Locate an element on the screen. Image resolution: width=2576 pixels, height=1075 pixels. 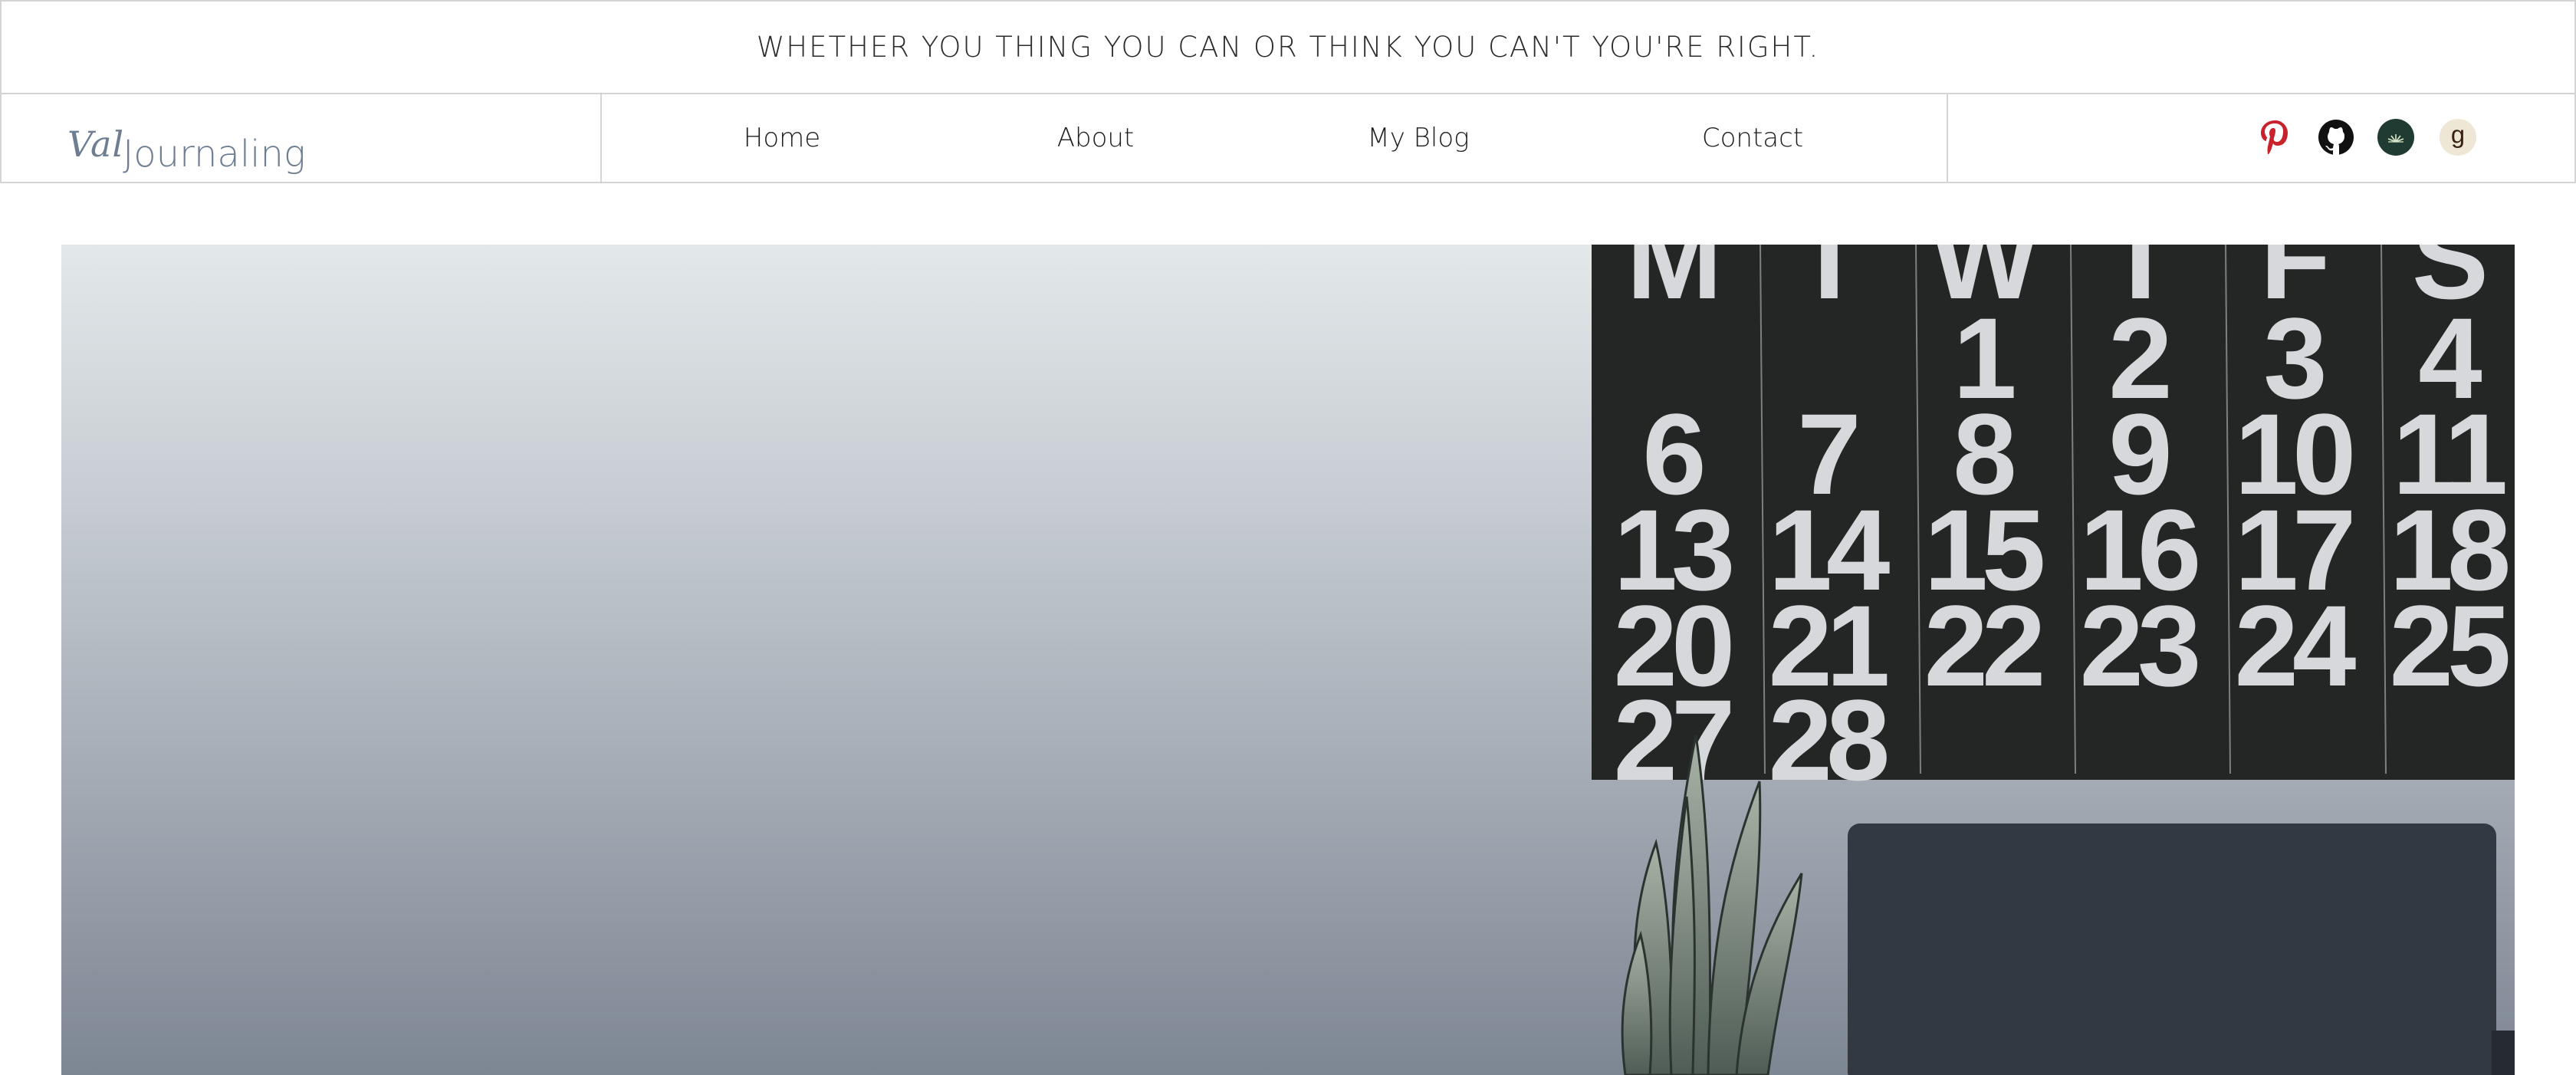
plant-icon is located at coordinates (2396, 137).